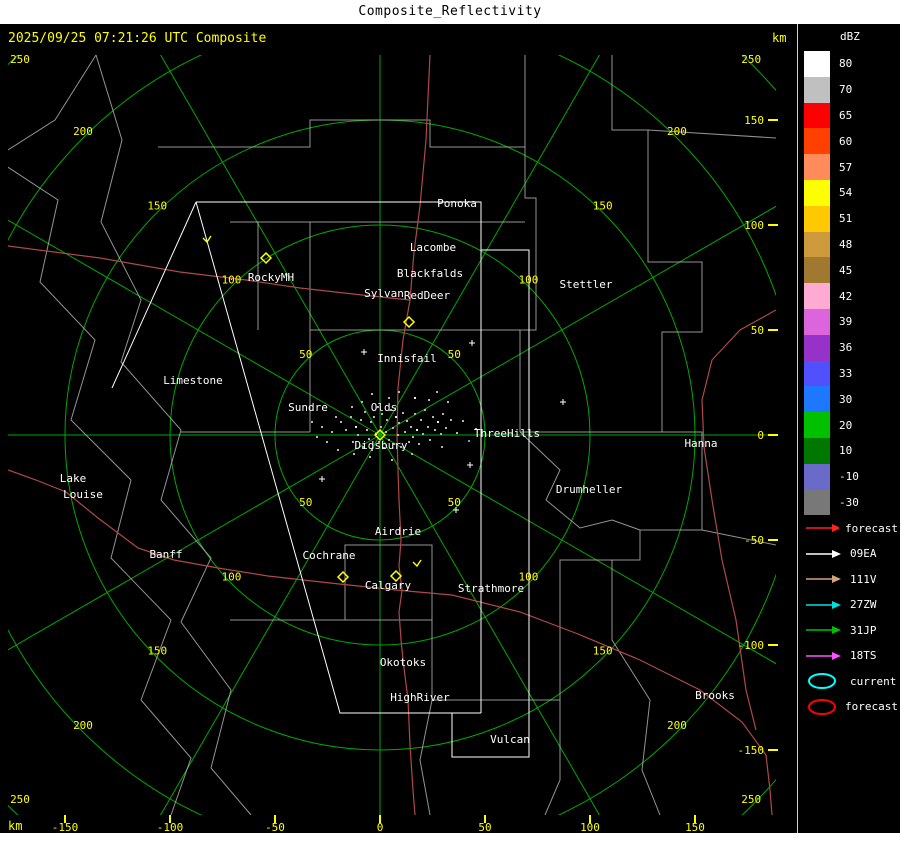 This screenshot has width=900, height=841. I want to click on dbz-value-label: -10, so click(849, 477).